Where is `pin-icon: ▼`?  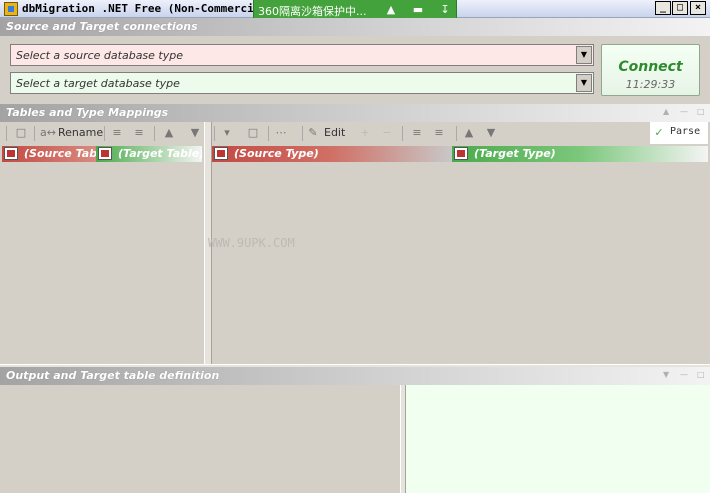
pin-icon: ▼ is located at coordinates (666, 374).